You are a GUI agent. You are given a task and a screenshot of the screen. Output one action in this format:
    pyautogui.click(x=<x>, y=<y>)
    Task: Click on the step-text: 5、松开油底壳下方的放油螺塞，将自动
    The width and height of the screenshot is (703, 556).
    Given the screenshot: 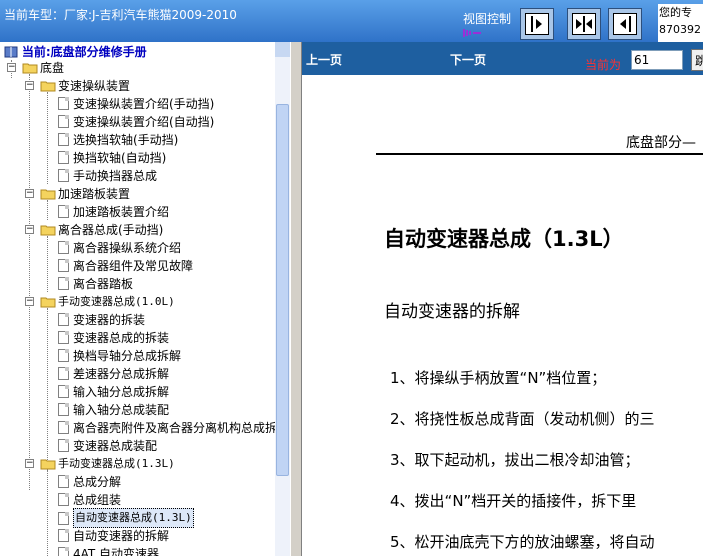 What is the action you would take?
    pyautogui.click(x=522, y=542)
    